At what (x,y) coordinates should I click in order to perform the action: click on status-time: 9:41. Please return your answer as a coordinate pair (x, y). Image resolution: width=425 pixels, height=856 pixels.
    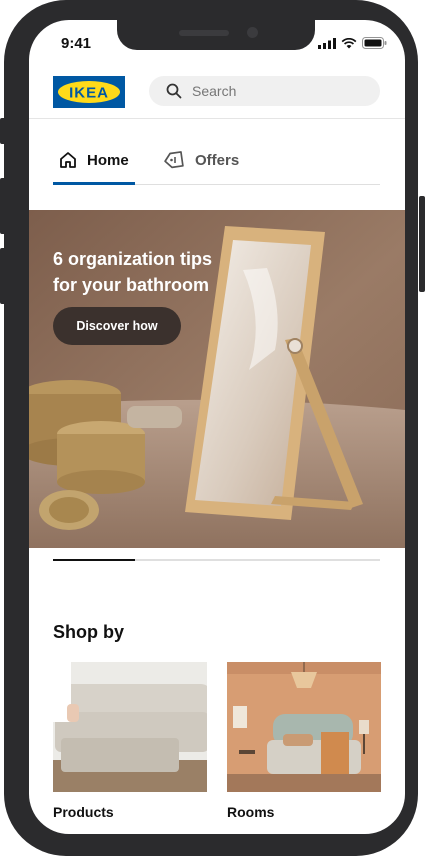
    Looking at the image, I should click on (76, 43).